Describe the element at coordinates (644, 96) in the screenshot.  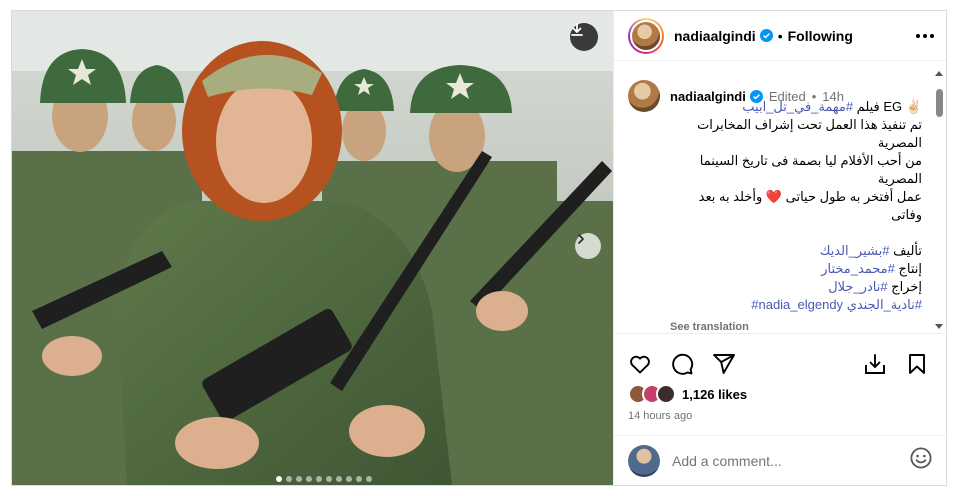
I see `caption-avatar` at that location.